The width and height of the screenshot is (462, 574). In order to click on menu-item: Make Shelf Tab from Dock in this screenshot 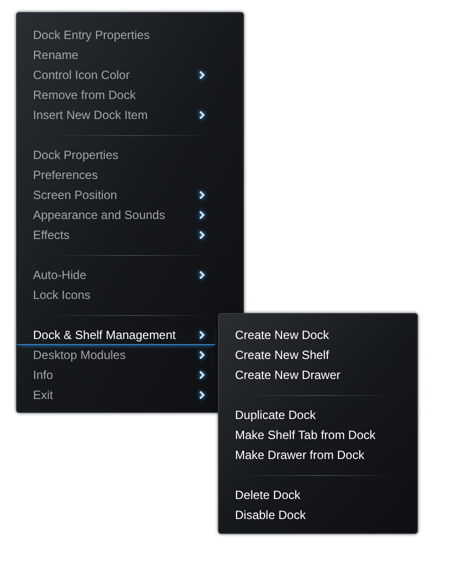, I will do `click(318, 435)`.